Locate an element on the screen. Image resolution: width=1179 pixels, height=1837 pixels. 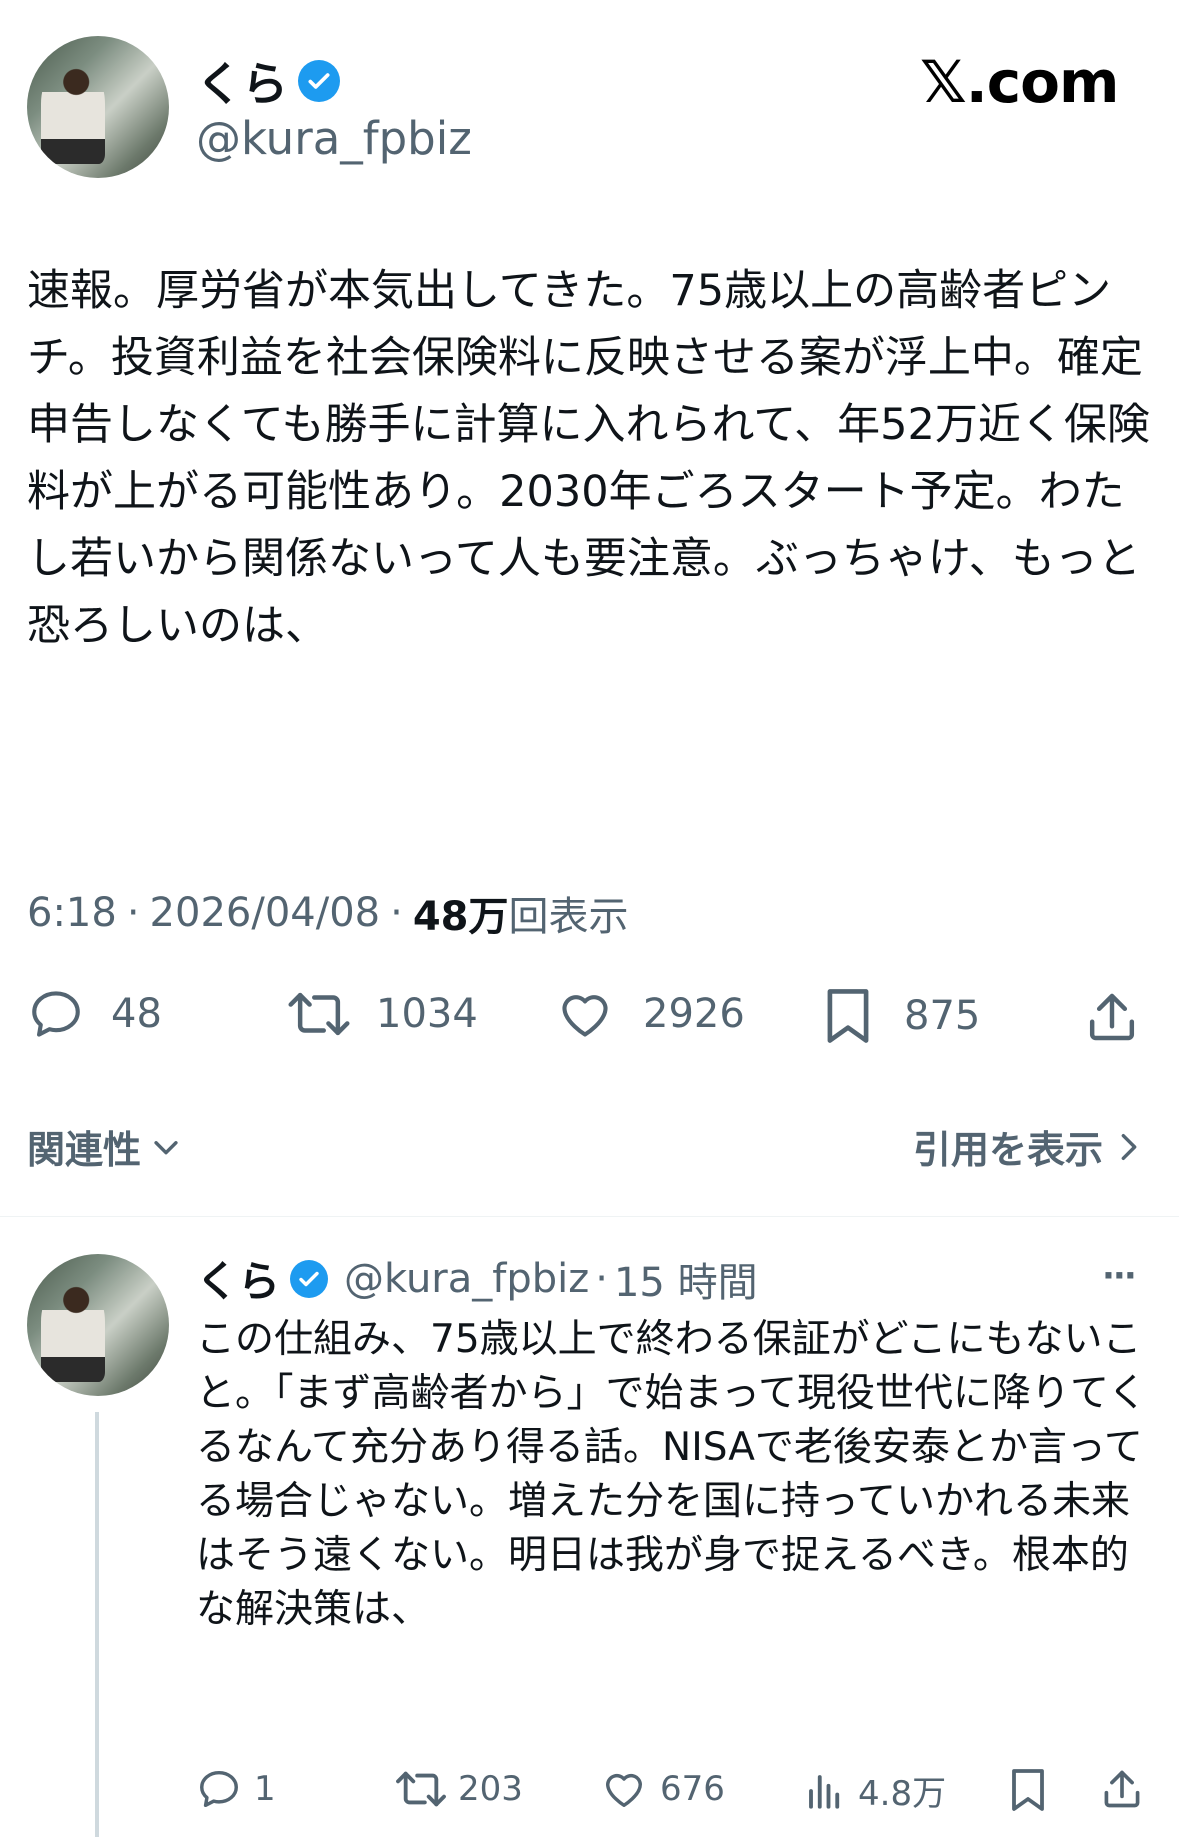
section-divider is located at coordinates (589, 1216).